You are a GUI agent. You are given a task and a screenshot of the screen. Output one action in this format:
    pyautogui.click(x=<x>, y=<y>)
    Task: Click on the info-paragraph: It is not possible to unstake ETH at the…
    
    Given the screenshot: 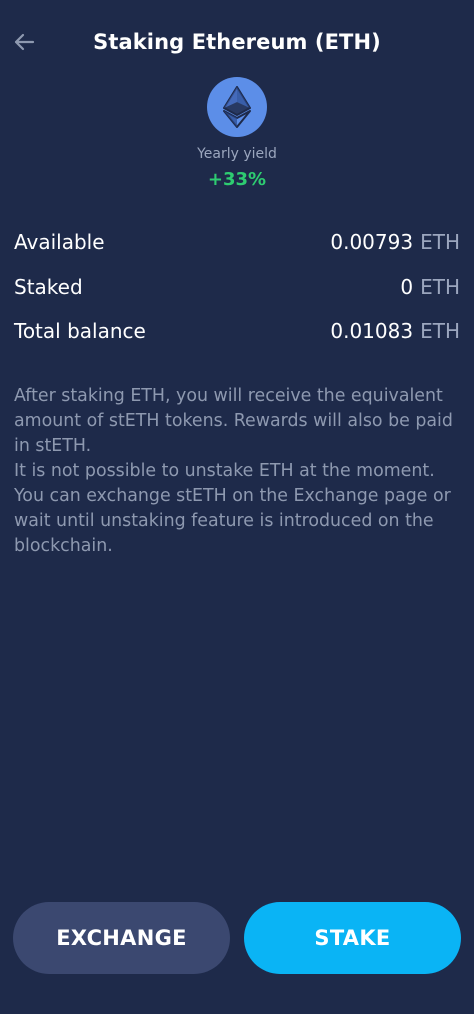 What is the action you would take?
    pyautogui.click(x=232, y=508)
    